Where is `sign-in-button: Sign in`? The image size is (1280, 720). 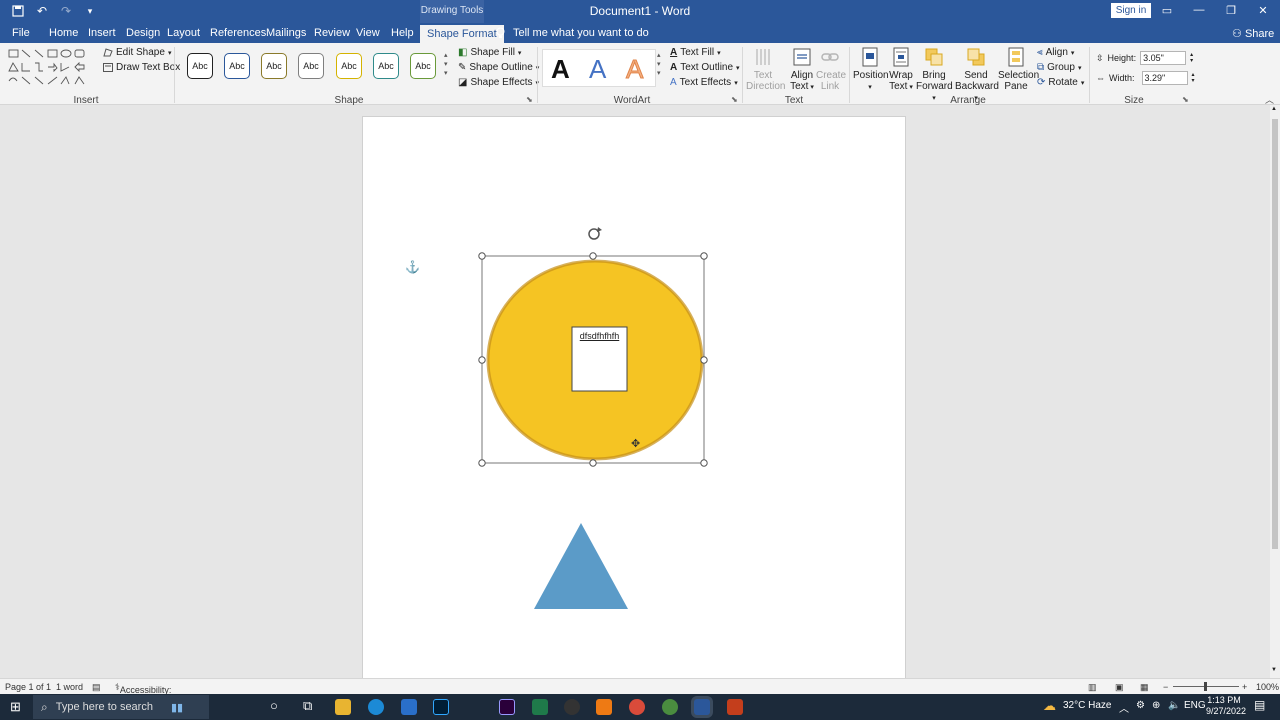 sign-in-button: Sign in is located at coordinates (1131, 10).